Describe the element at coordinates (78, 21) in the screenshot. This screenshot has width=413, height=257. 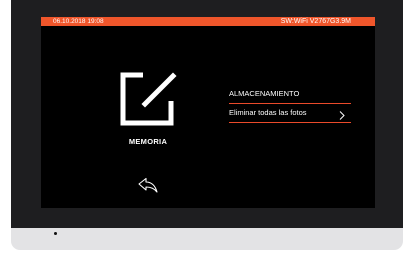
I see `status-date-time: 06.10.2018 19:08` at that location.